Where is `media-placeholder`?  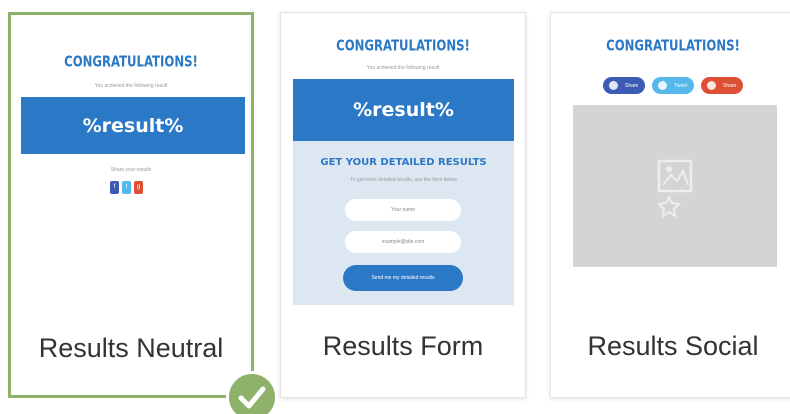 media-placeholder is located at coordinates (675, 186).